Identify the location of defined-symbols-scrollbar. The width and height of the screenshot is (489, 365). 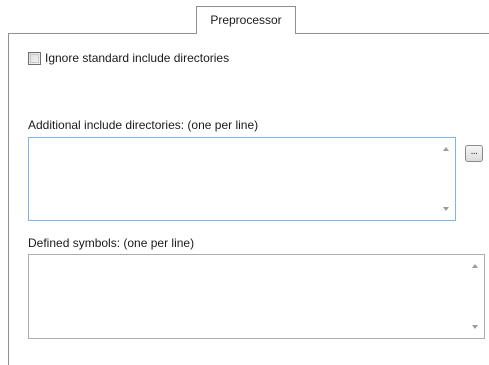
(475, 296).